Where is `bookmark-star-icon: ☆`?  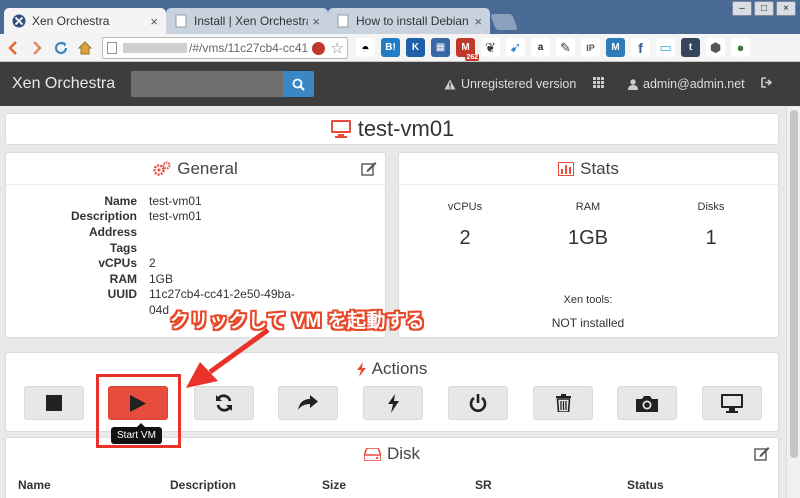
bookmark-star-icon: ☆ is located at coordinates (337, 48).